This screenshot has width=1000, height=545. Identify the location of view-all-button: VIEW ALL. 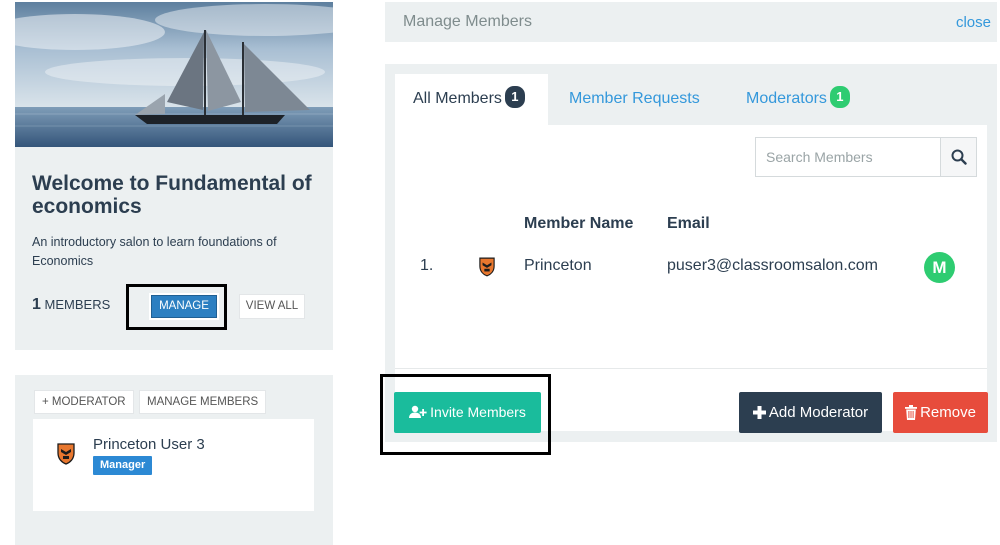
(272, 306).